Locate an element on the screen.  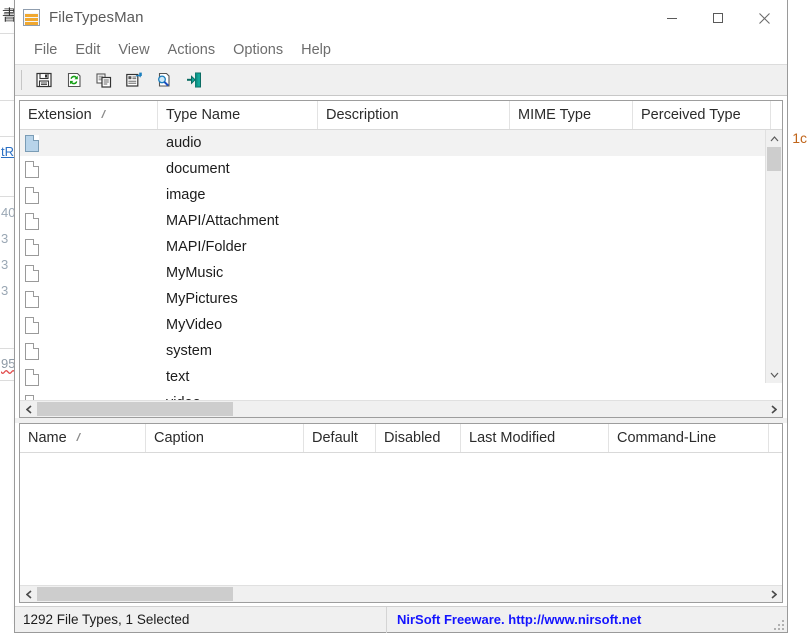
column-header-extension: Extension / is located at coordinates (89, 115).